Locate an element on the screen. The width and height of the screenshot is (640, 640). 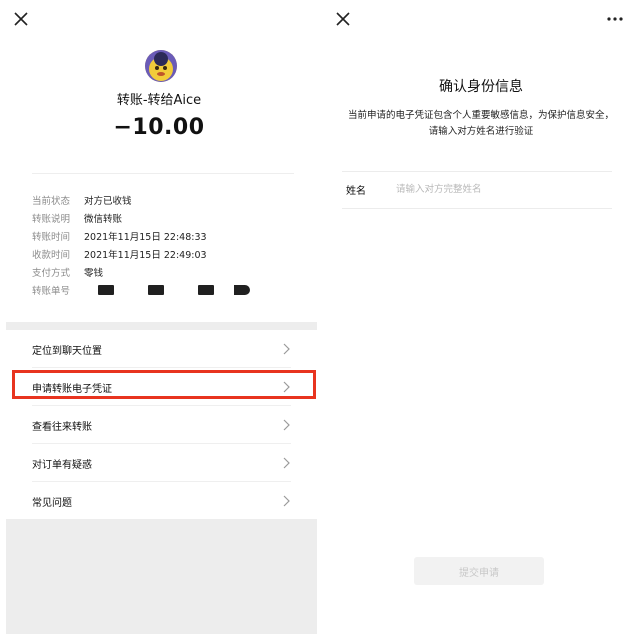
detail-row-transfer-id: 转账单号 is located at coordinates (167, 290).